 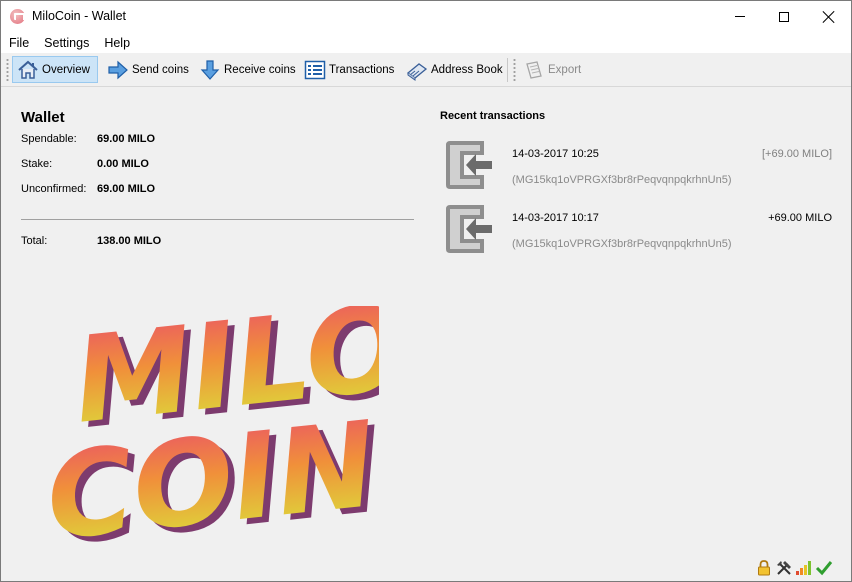 I want to click on receive-coins-button: Receive coins, so click(x=247, y=69).